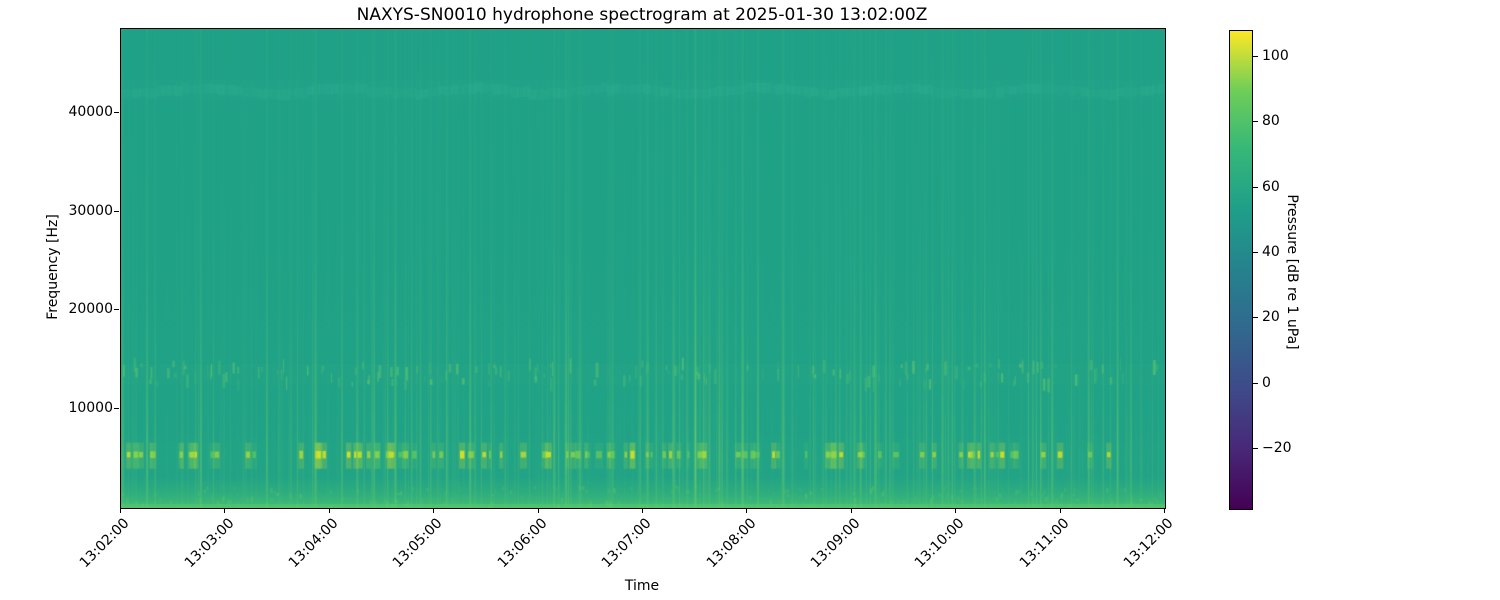 This screenshot has height=600, width=1500. I want to click on x-tick-label: 13:09:00, so click(835, 543).